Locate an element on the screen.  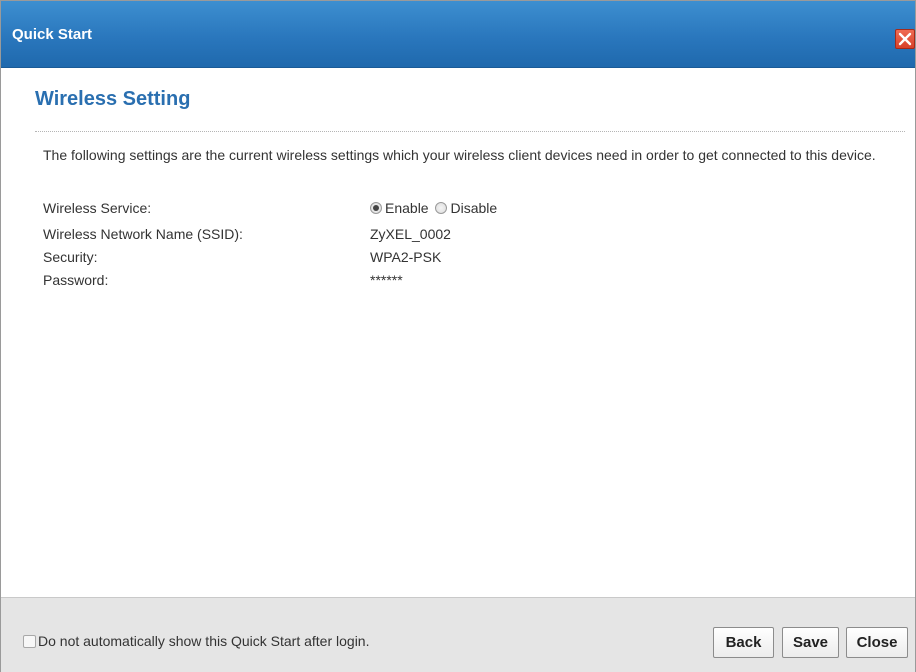
wireless-service-row: Wireless Service: Enable Disable is located at coordinates (270, 208).